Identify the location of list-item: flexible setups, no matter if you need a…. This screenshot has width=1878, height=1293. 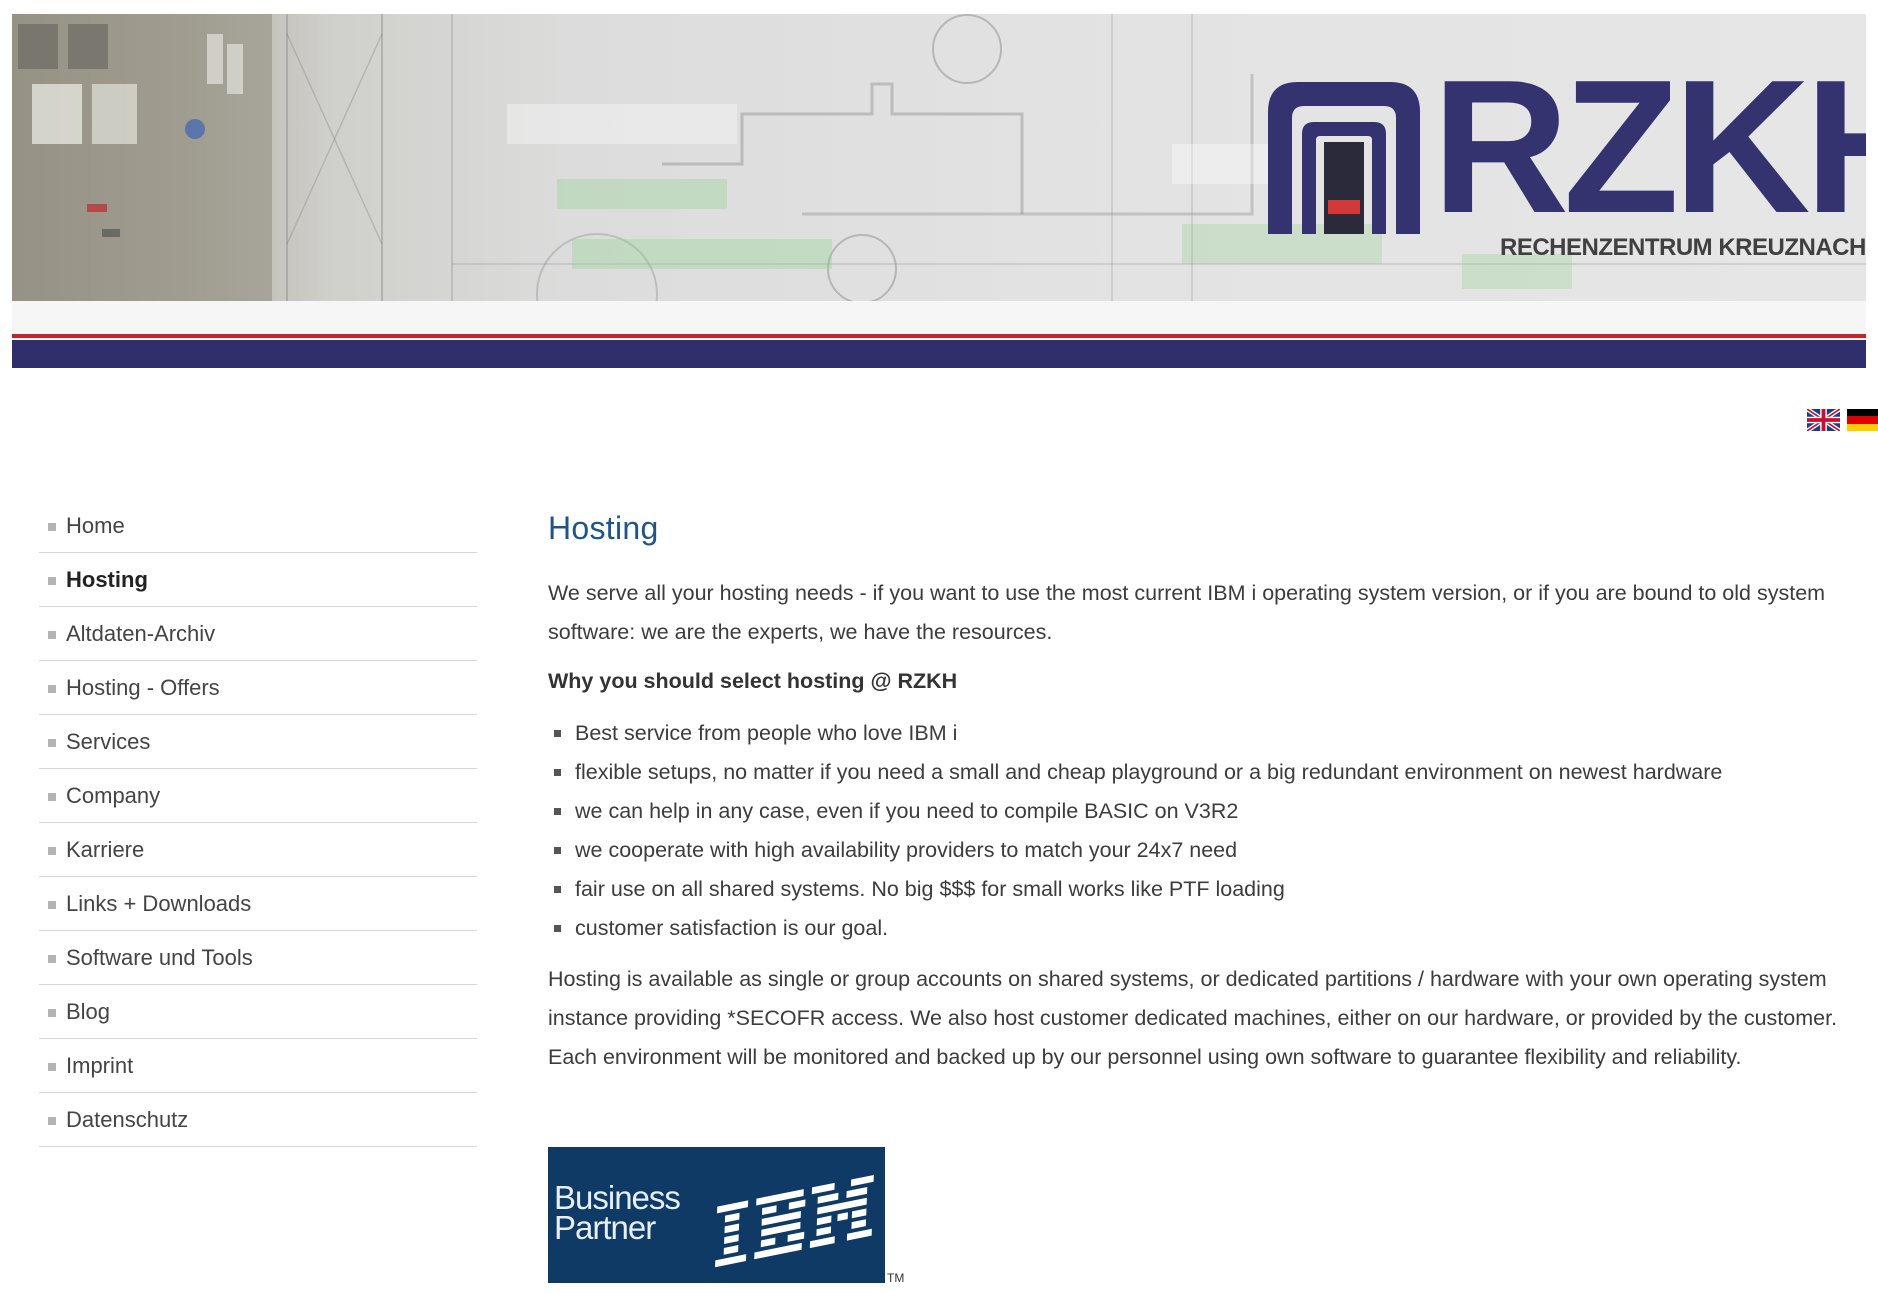
(1198, 772).